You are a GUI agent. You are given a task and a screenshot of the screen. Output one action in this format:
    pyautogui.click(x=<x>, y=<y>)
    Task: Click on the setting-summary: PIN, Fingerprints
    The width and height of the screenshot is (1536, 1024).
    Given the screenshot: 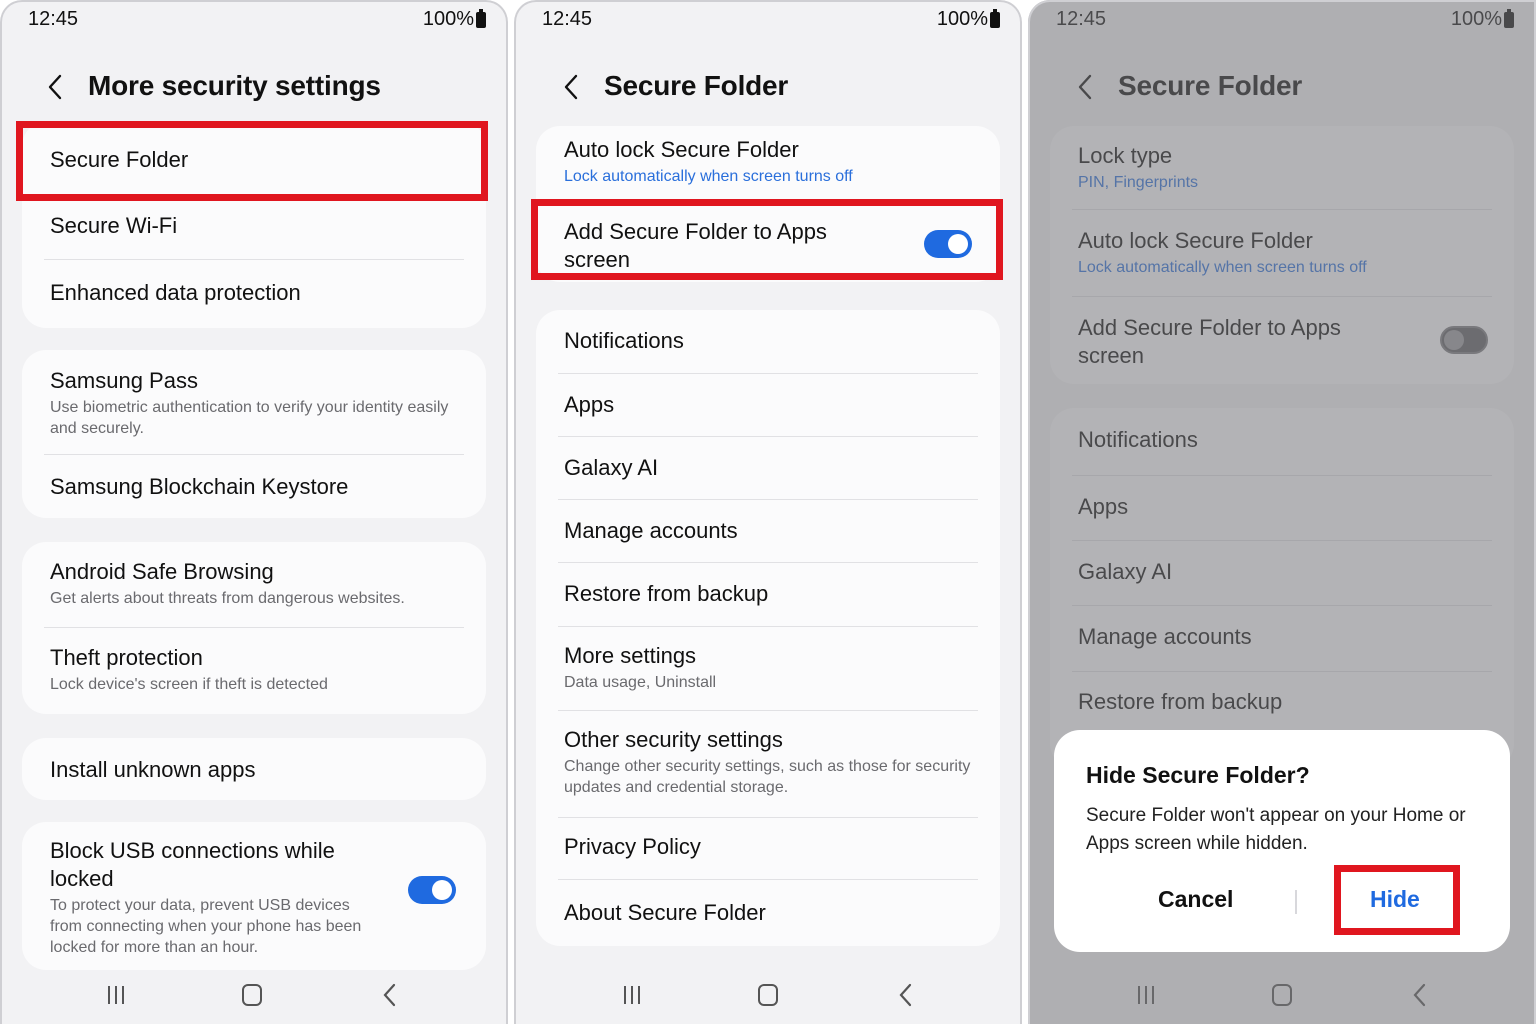 What is the action you would take?
    pyautogui.click(x=1138, y=182)
    